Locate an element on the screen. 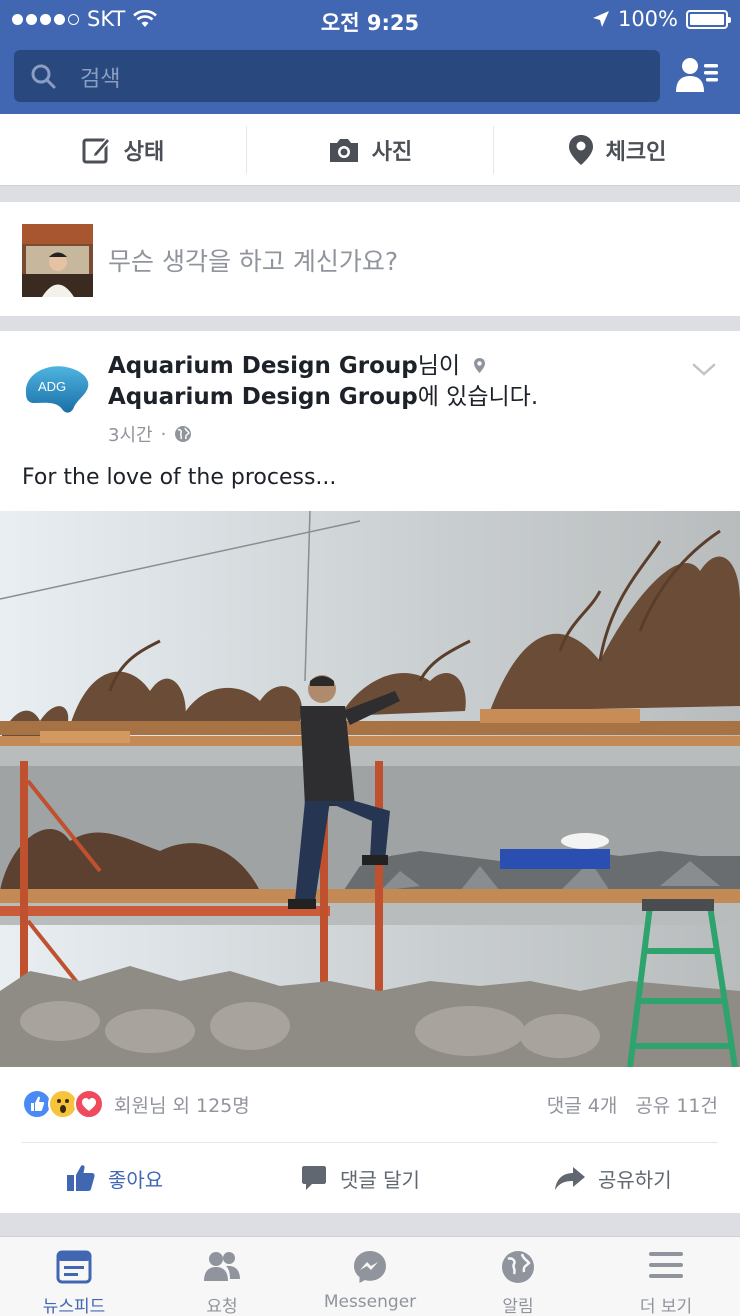 The image size is (740, 1316). comment-button: 댓글 달기 is located at coordinates (360, 1178).